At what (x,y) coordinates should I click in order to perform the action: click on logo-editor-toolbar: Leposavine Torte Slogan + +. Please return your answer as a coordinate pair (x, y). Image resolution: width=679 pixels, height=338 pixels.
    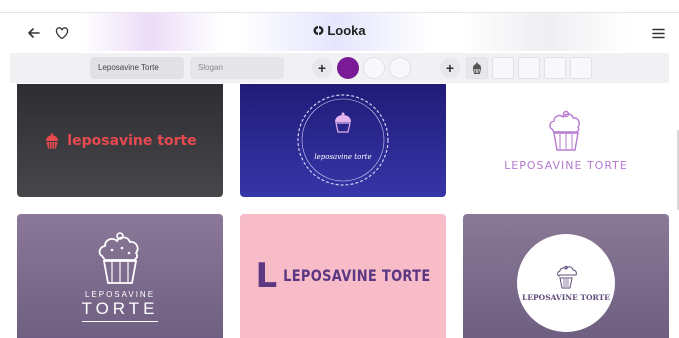
    Looking at the image, I should click on (339, 68).